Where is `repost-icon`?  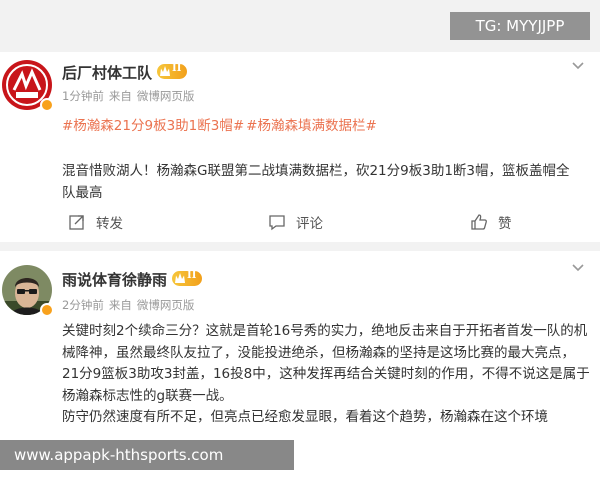 repost-icon is located at coordinates (76, 222).